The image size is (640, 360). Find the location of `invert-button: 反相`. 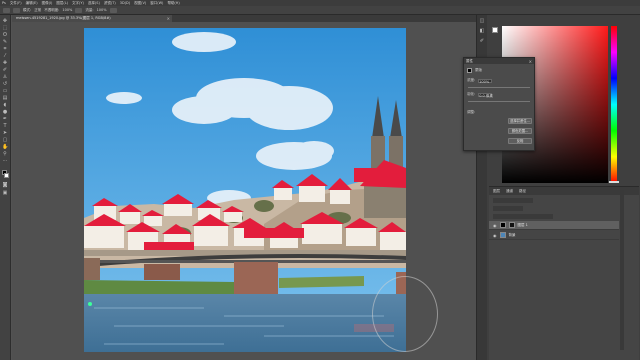

invert-button: 反相 is located at coordinates (520, 141).